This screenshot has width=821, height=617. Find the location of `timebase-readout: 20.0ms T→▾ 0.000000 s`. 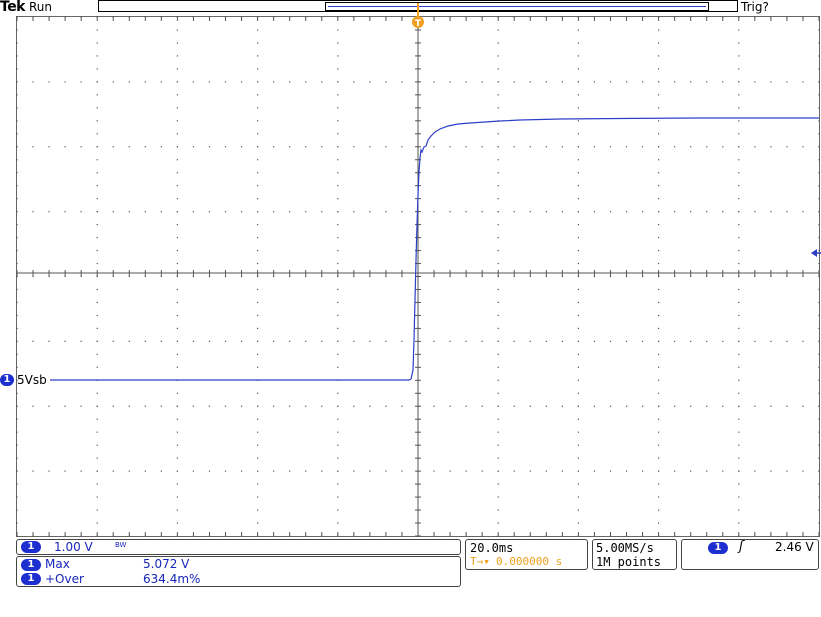

timebase-readout: 20.0ms T→▾ 0.000000 s is located at coordinates (526, 554).